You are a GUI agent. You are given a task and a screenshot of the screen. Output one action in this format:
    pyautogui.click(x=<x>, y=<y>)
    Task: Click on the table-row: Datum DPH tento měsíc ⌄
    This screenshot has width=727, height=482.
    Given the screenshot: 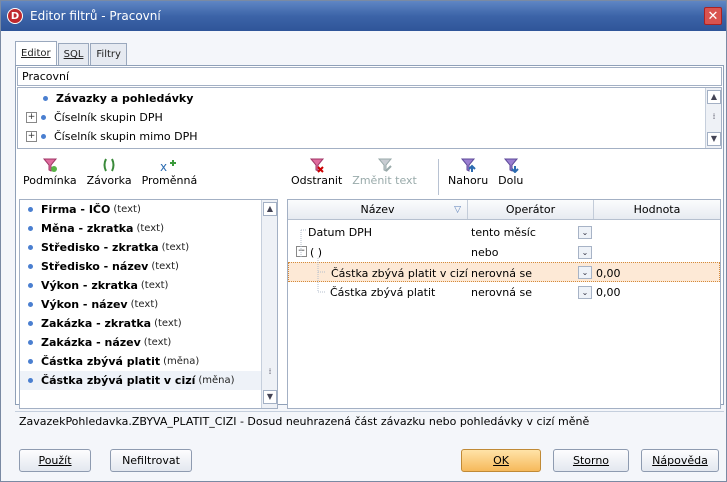 What is the action you would take?
    pyautogui.click(x=504, y=232)
    